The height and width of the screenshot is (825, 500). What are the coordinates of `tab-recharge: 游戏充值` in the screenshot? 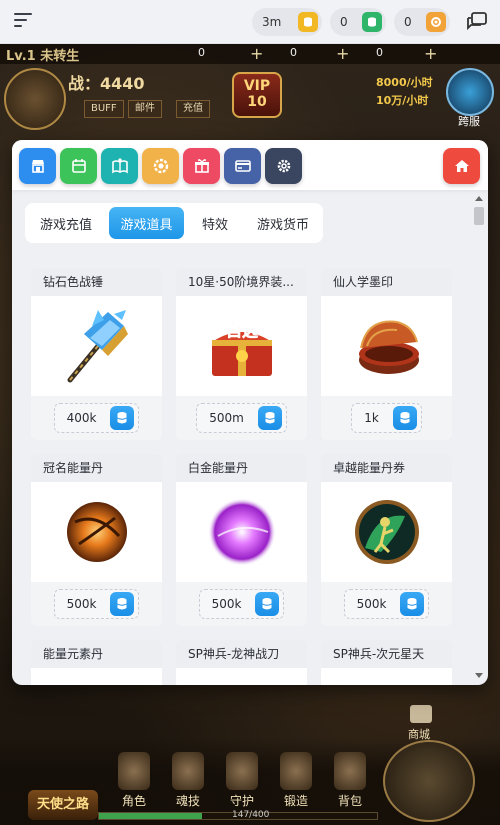 It's located at (66, 223).